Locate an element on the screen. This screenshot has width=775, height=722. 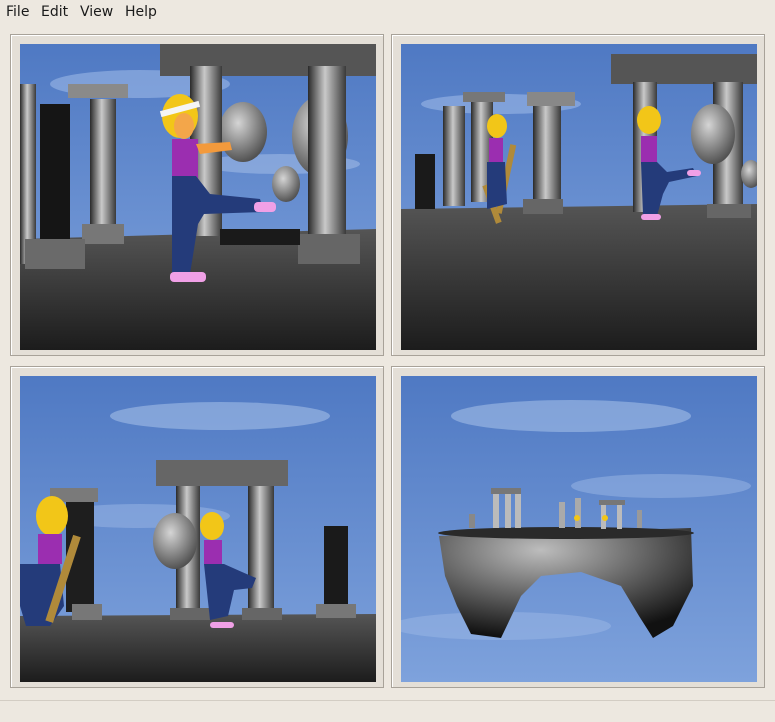
menu-view: View is located at coordinates (96, 13).